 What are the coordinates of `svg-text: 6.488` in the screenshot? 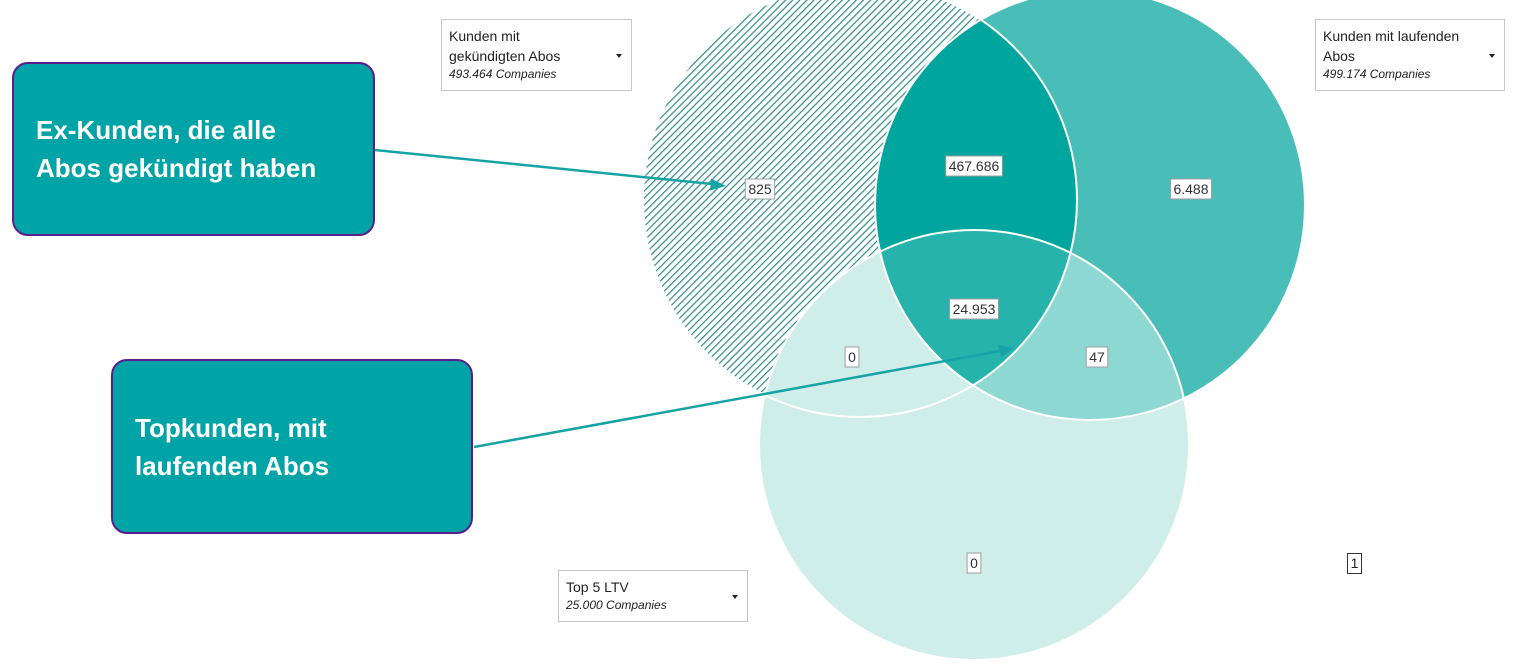 It's located at (1190, 189).